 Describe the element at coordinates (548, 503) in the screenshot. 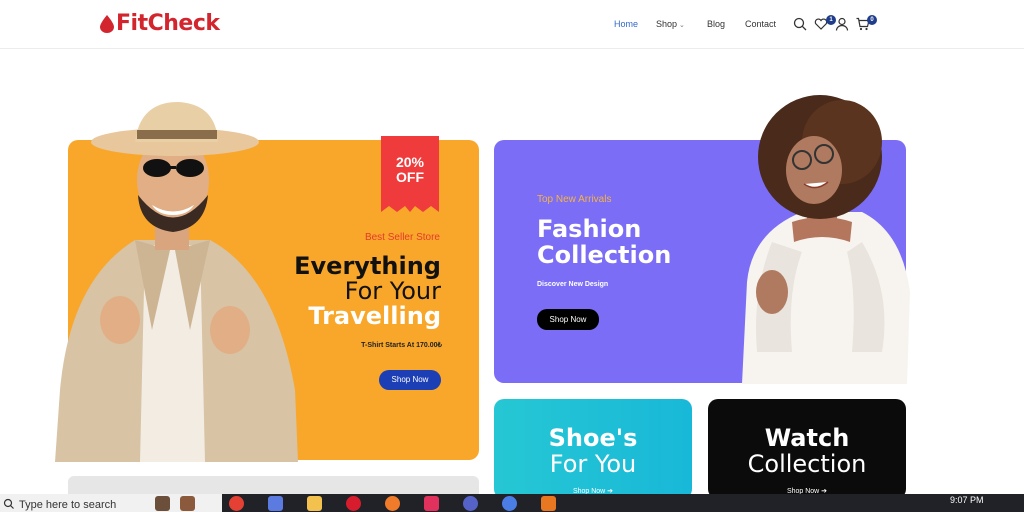

I see `xampp-icon` at that location.